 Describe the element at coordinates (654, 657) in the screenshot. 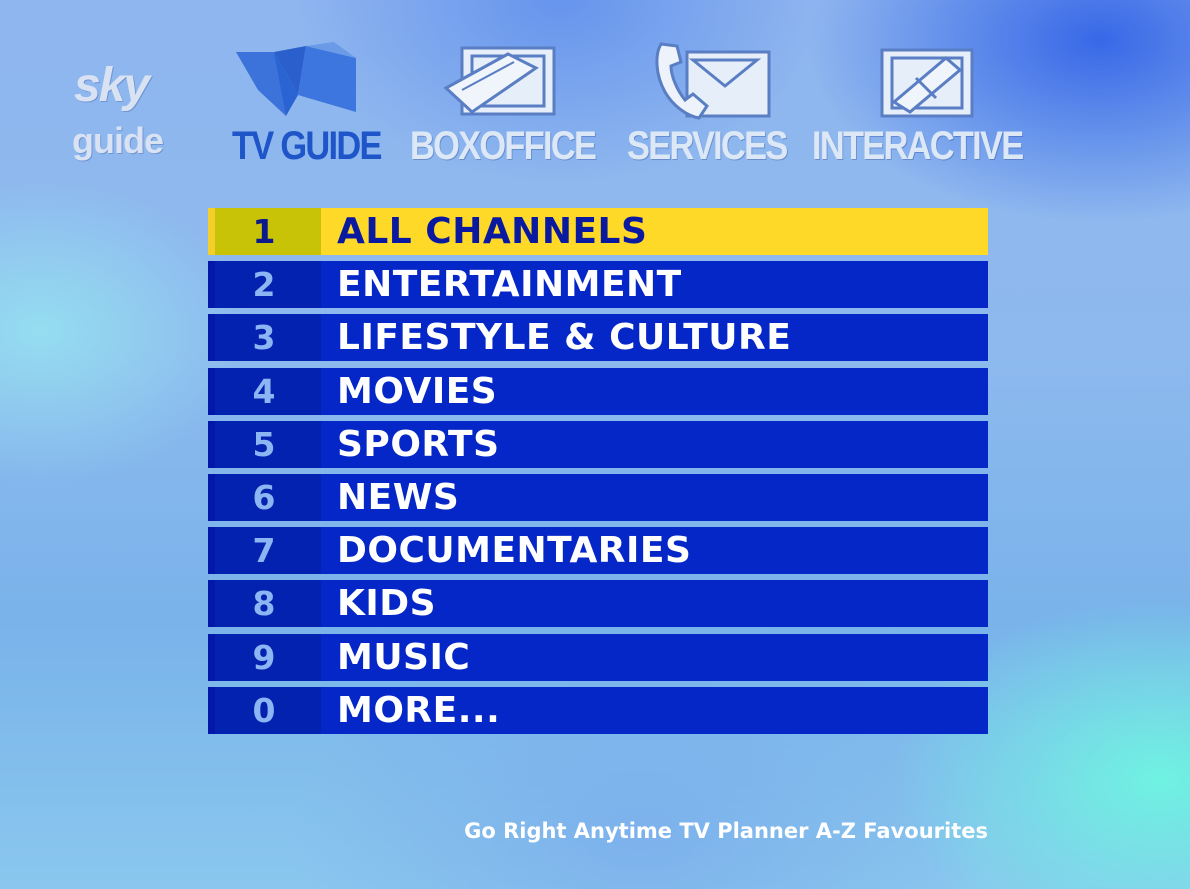

I see `menu-item-label: MUSIC` at that location.